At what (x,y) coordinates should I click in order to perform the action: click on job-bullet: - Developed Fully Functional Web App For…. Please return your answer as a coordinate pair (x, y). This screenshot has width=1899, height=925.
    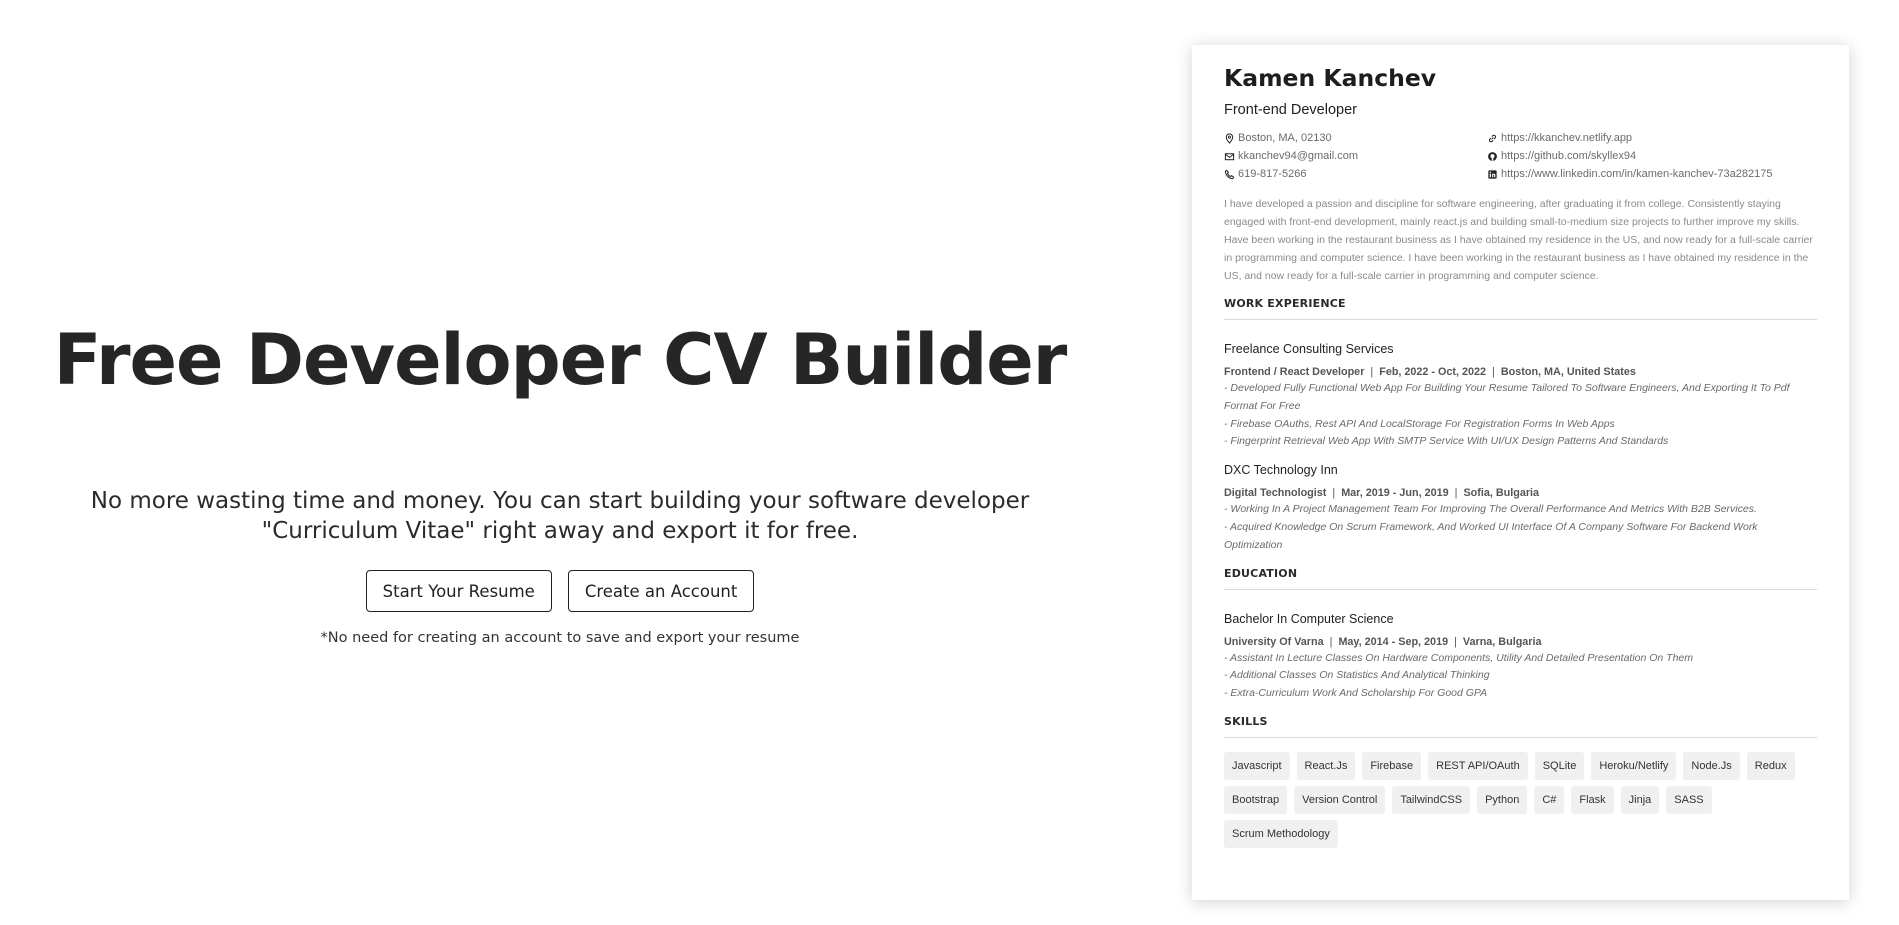
    Looking at the image, I should click on (1507, 397).